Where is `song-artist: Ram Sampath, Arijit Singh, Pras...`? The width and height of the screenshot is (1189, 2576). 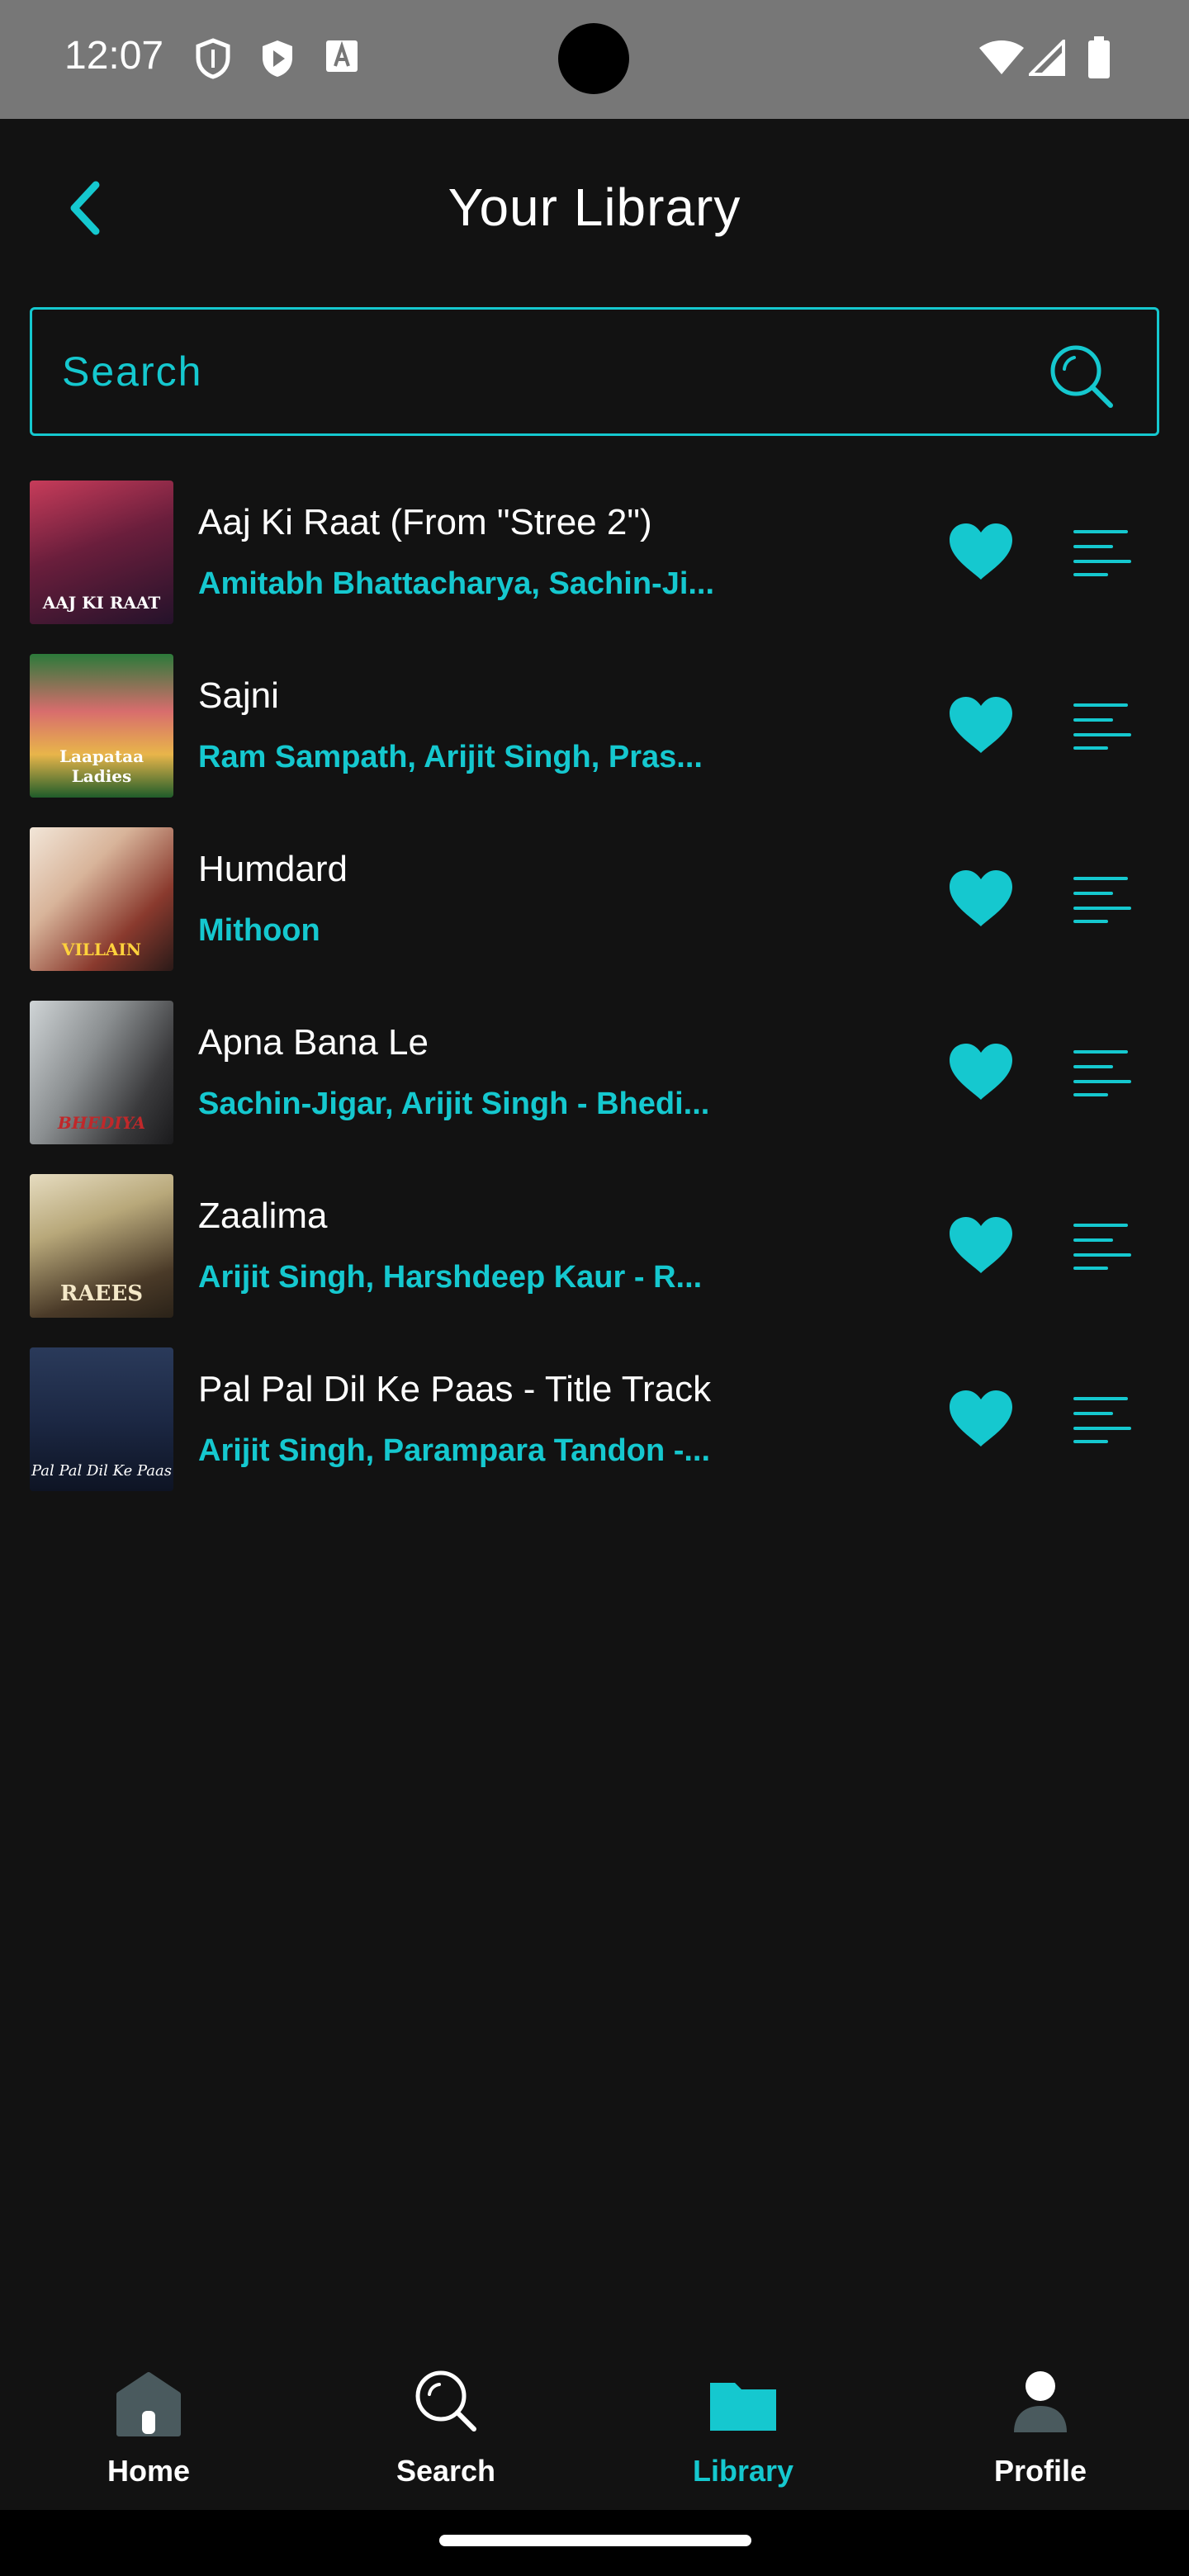 song-artist: Ram Sampath, Arijit Singh, Pras... is located at coordinates (450, 757).